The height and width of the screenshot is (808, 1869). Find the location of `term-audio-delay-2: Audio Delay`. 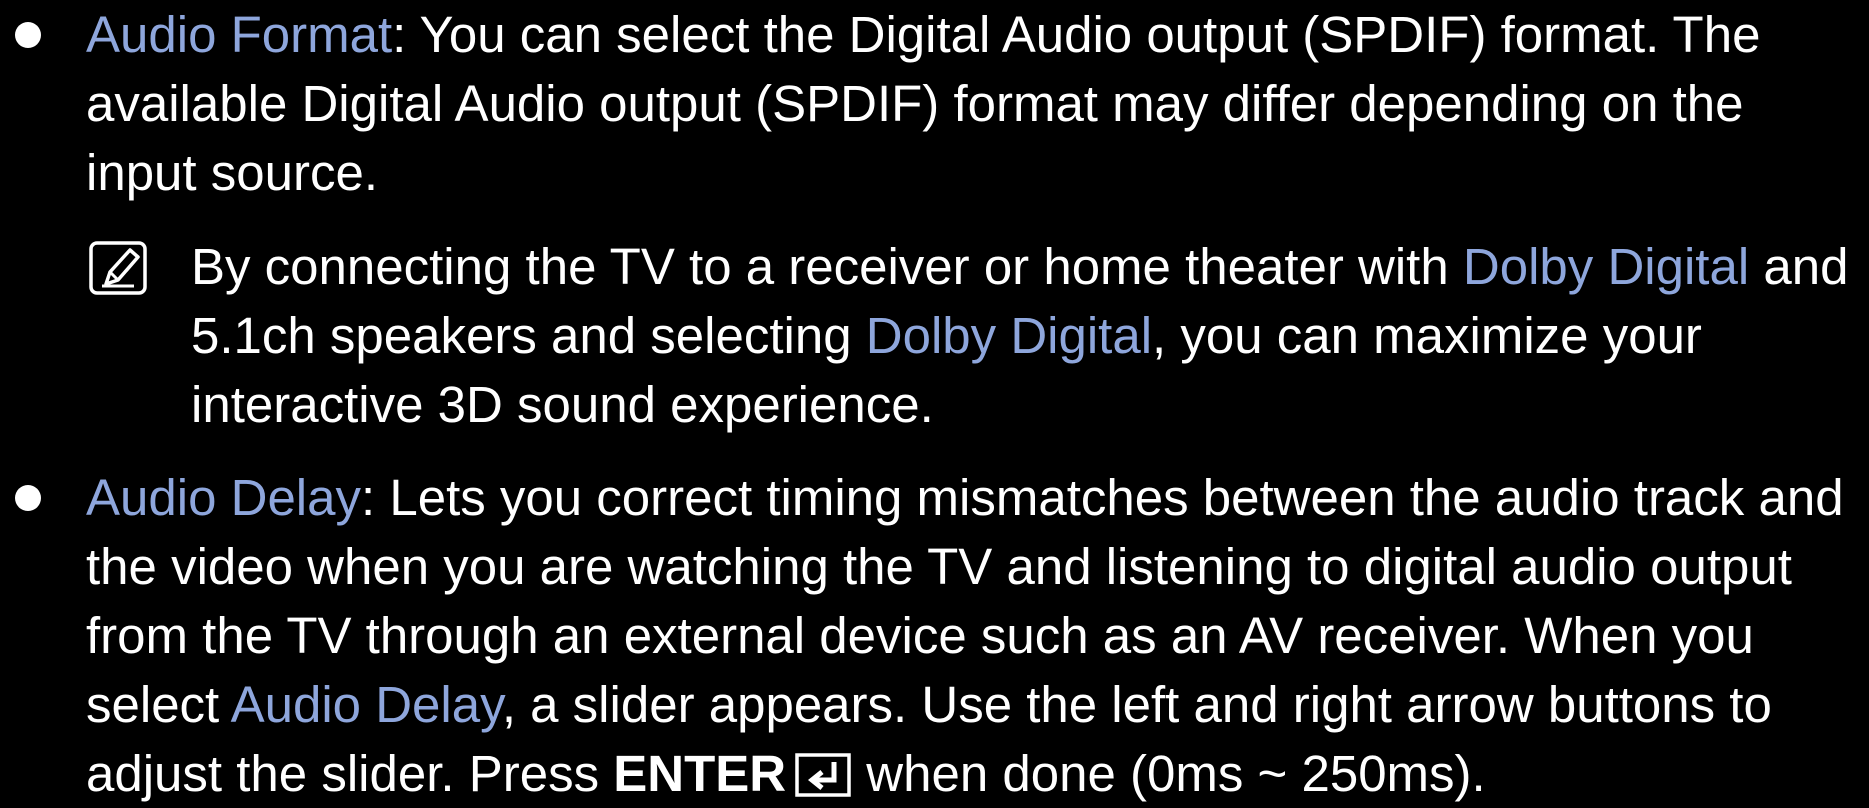

term-audio-delay-2: Audio Delay is located at coordinates (366, 704).